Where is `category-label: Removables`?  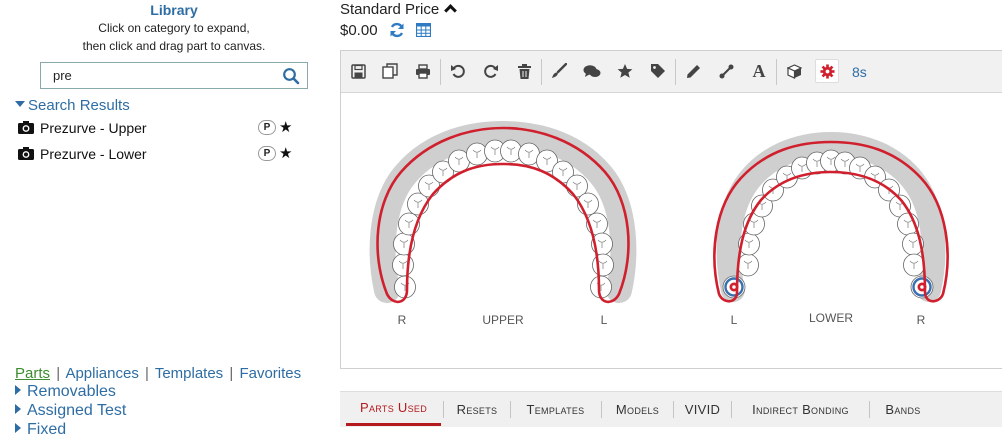 category-label: Removables is located at coordinates (71, 391).